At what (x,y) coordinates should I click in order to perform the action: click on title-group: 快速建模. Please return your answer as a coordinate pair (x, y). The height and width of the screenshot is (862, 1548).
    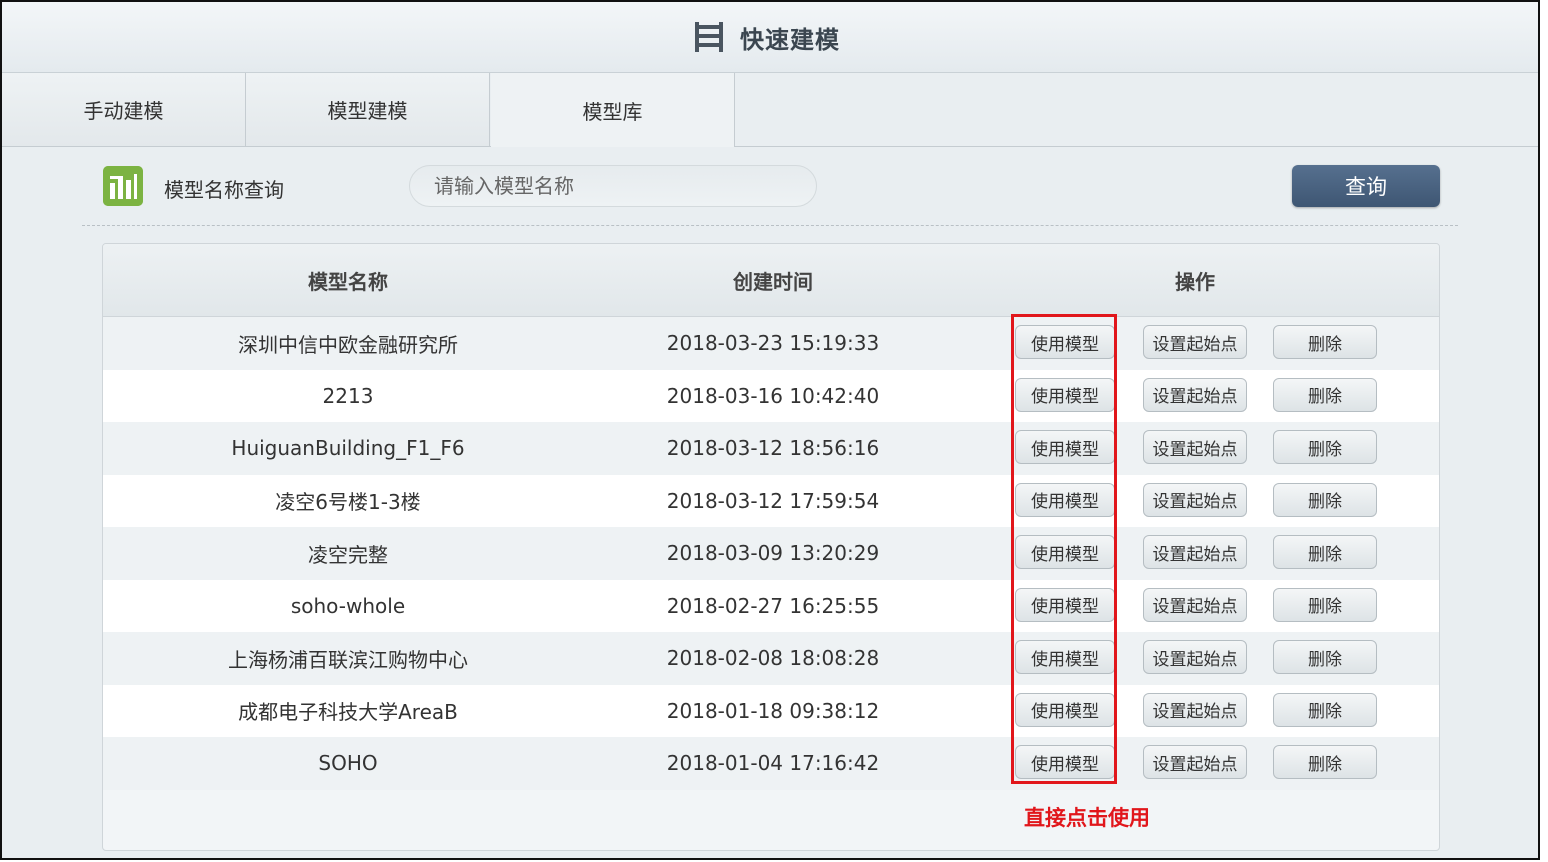
    Looking at the image, I should click on (766, 37).